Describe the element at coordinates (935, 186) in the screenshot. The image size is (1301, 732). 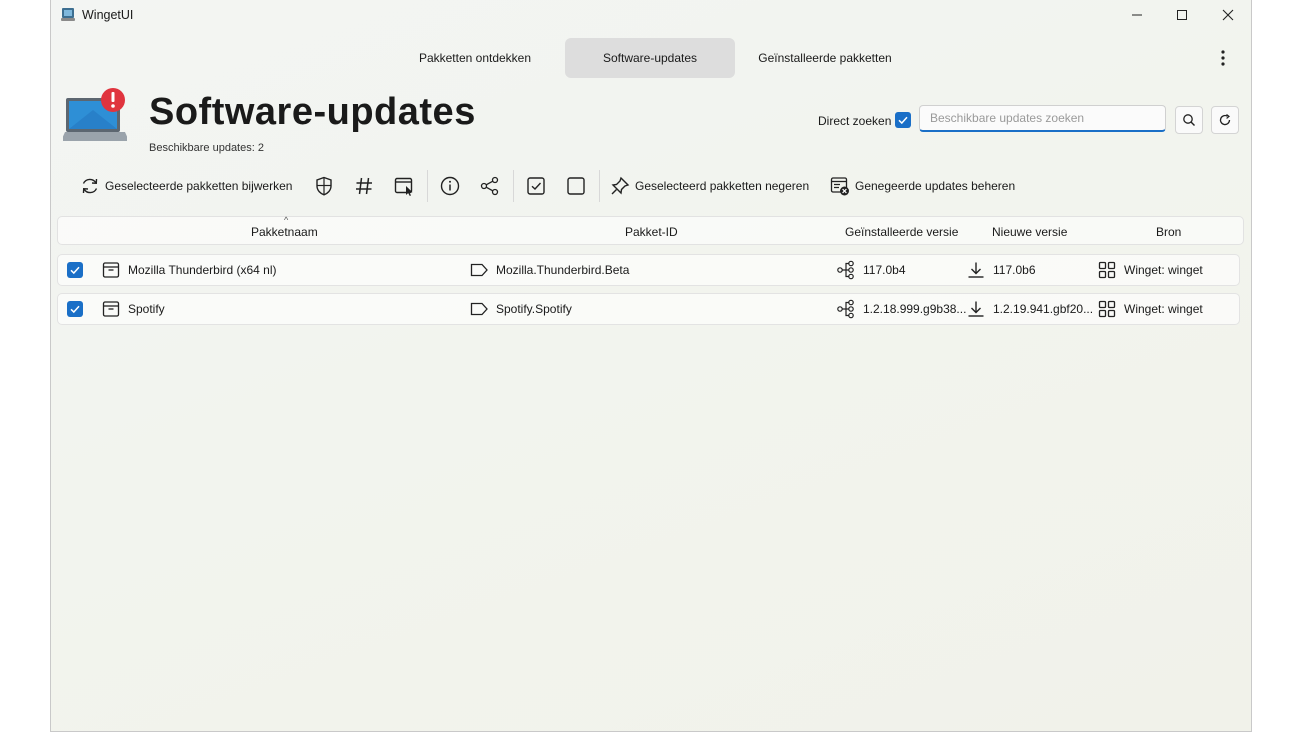
I see `manage-ignored-label: Genegeerde updates beheren` at that location.